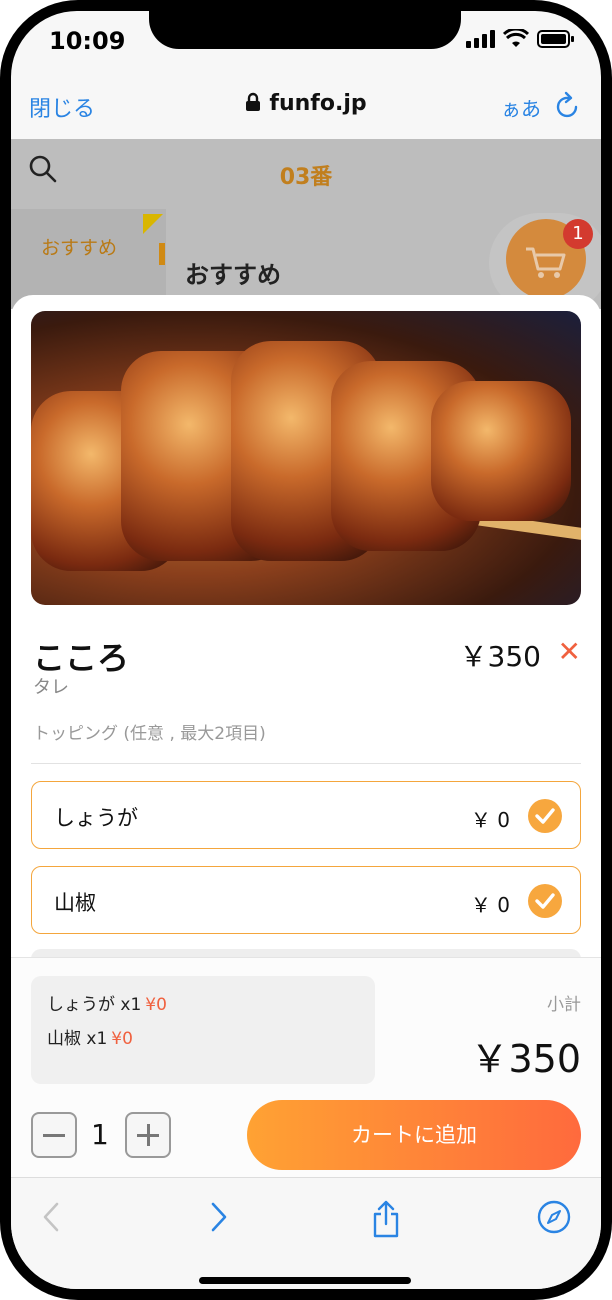  Describe the element at coordinates (233, 275) in the screenshot. I see `section-heading: おすすめ` at that location.